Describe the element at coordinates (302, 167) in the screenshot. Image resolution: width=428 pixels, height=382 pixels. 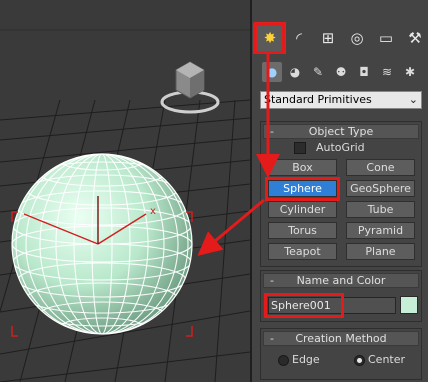
I see `box-button: Box` at that location.